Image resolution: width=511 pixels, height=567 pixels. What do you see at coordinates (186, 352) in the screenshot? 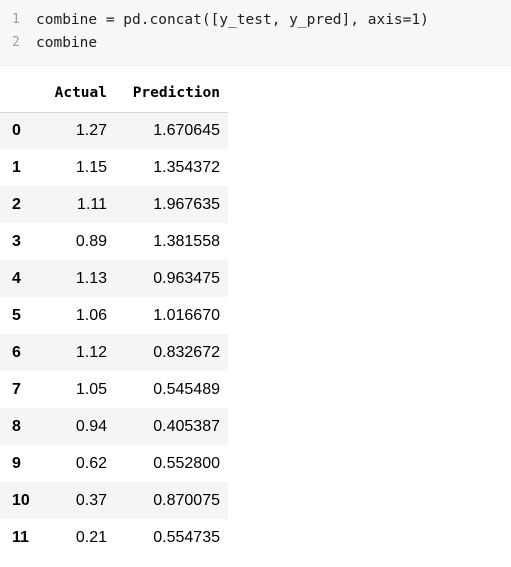
I see `prediction-cell: 0.832672` at bounding box center [186, 352].